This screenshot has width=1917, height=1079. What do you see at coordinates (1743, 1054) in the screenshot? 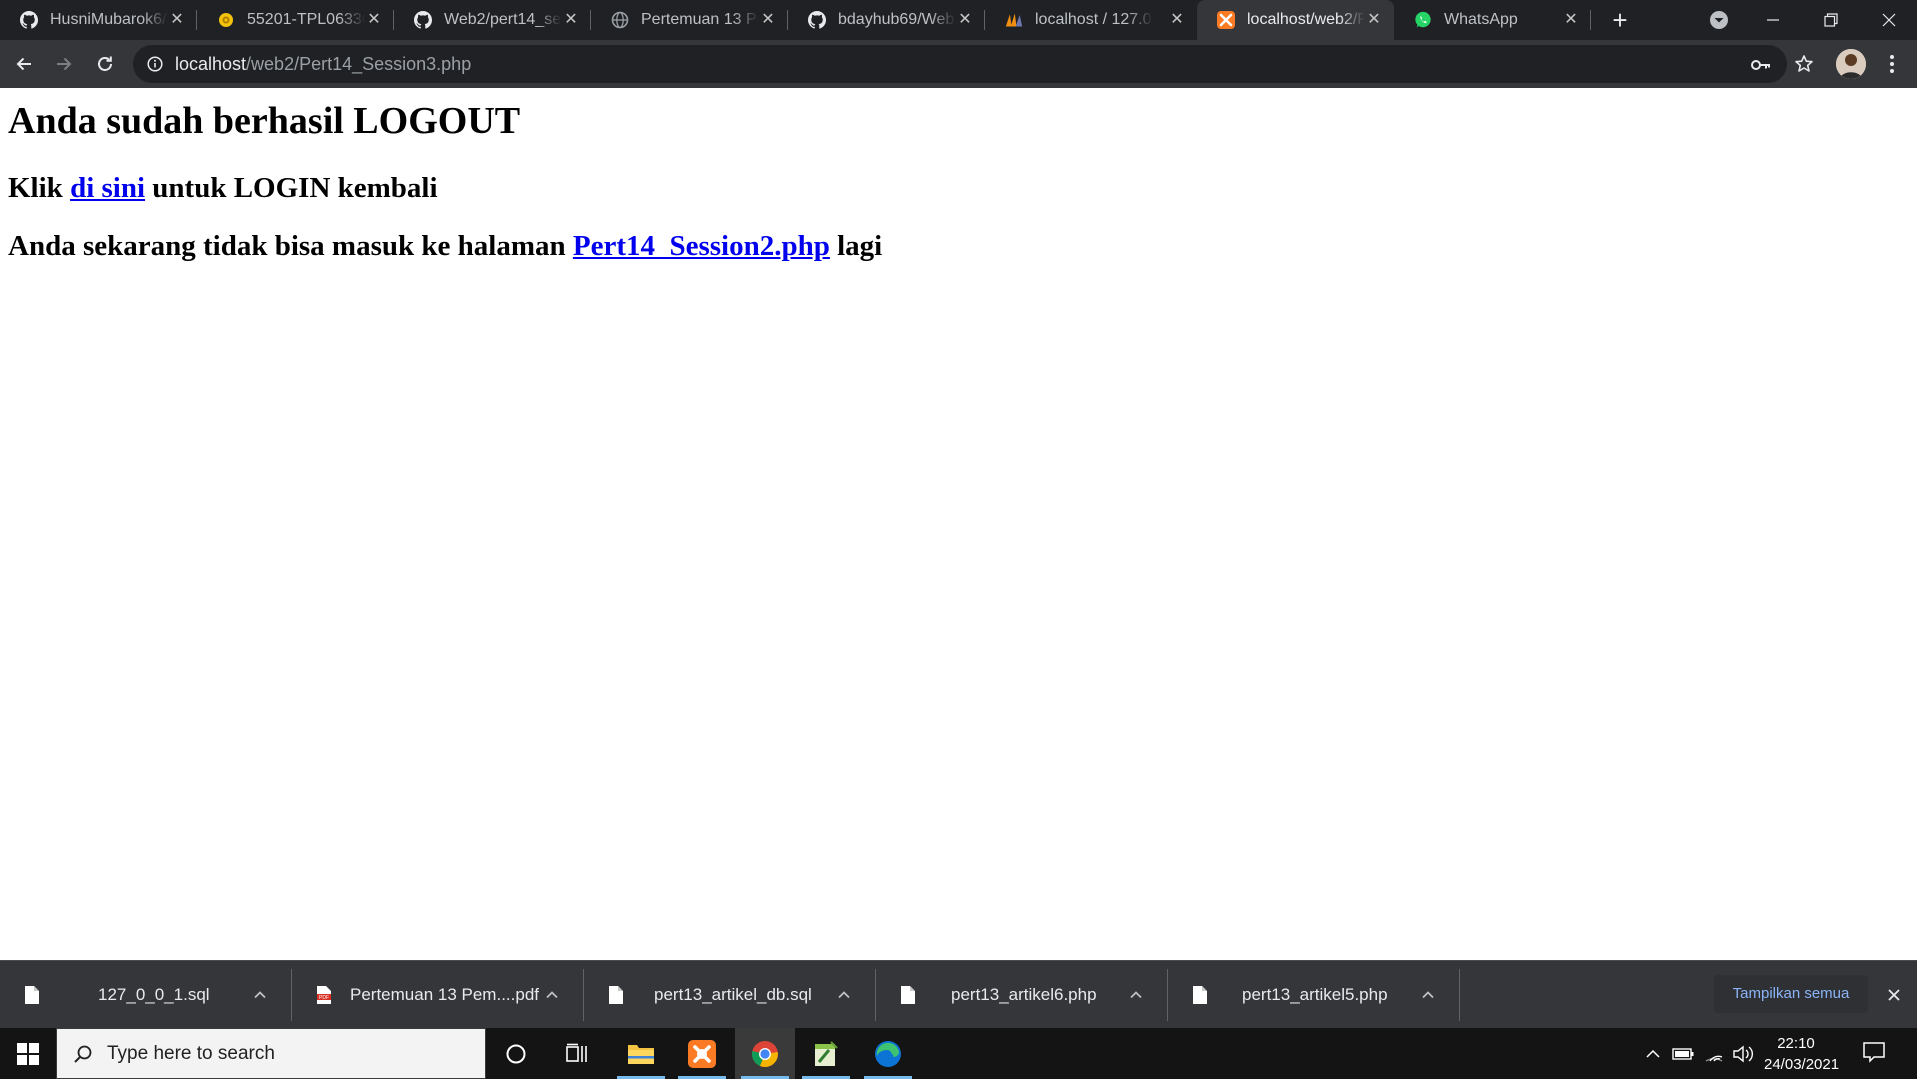
I see `volume-icon` at bounding box center [1743, 1054].